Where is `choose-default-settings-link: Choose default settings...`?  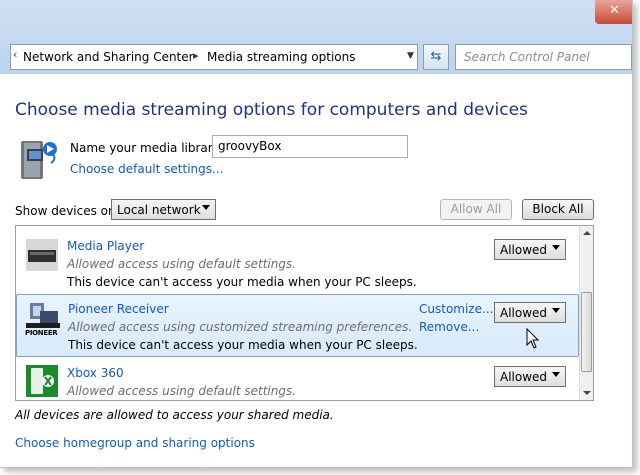 choose-default-settings-link: Choose default settings... is located at coordinates (146, 169).